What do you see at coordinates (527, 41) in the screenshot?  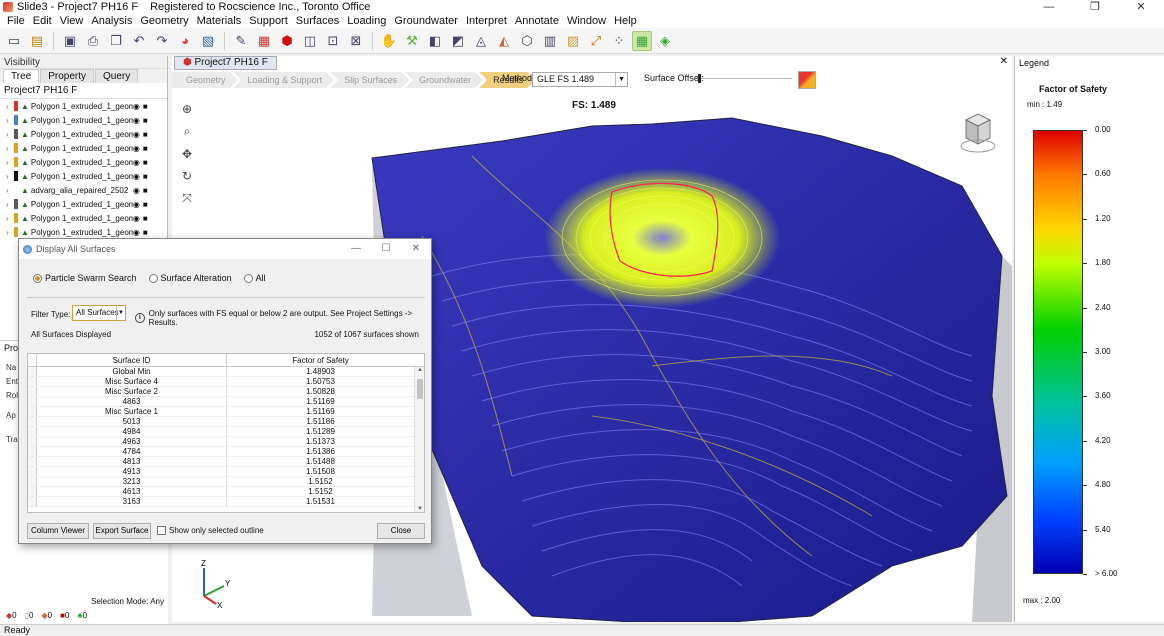 I see `cube-icon: ⬡` at bounding box center [527, 41].